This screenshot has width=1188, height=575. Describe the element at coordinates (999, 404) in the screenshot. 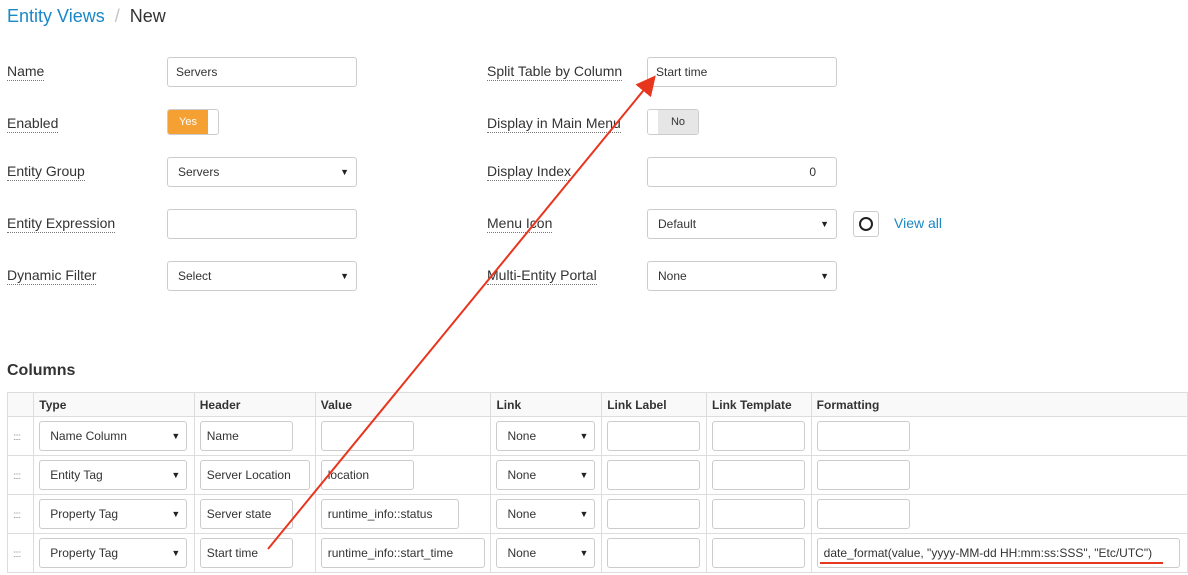

I see `col-header-formatting: Formatting` at that location.